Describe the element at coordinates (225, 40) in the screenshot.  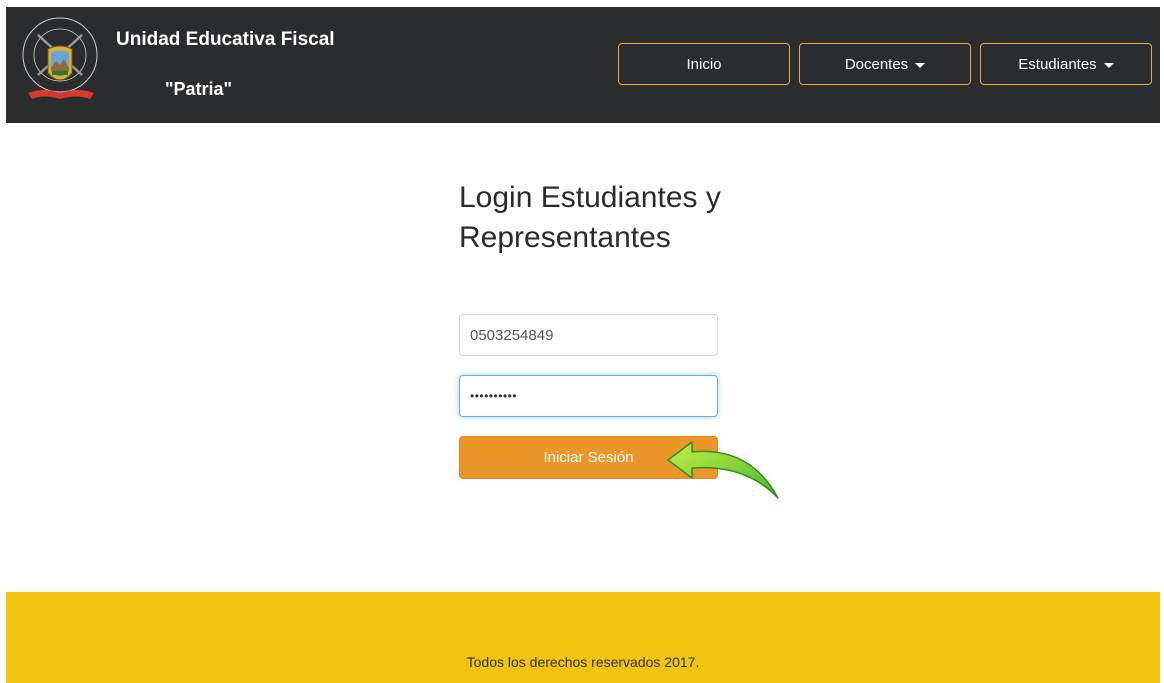
I see `brand-title: Unidad Educativa Fiscal` at that location.